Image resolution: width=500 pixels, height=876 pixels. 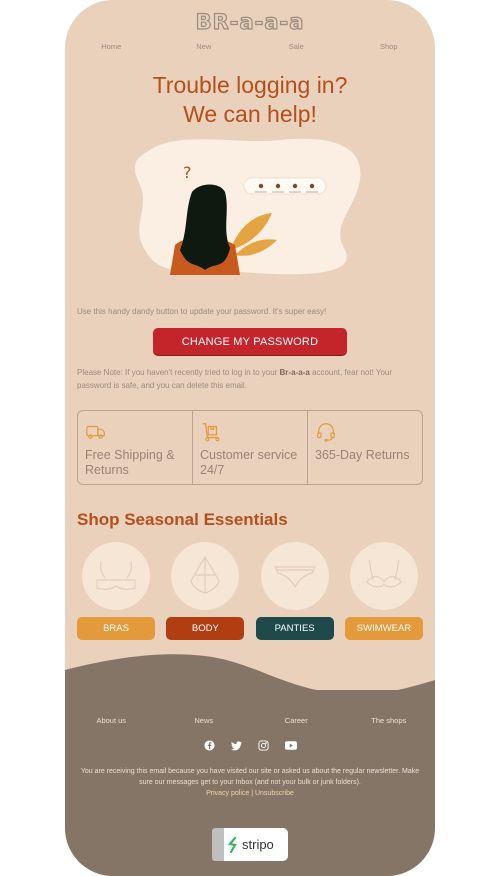 What do you see at coordinates (250, 591) in the screenshot?
I see `product-categories: BRAS BODY PANTIES SWIMWEAR` at bounding box center [250, 591].